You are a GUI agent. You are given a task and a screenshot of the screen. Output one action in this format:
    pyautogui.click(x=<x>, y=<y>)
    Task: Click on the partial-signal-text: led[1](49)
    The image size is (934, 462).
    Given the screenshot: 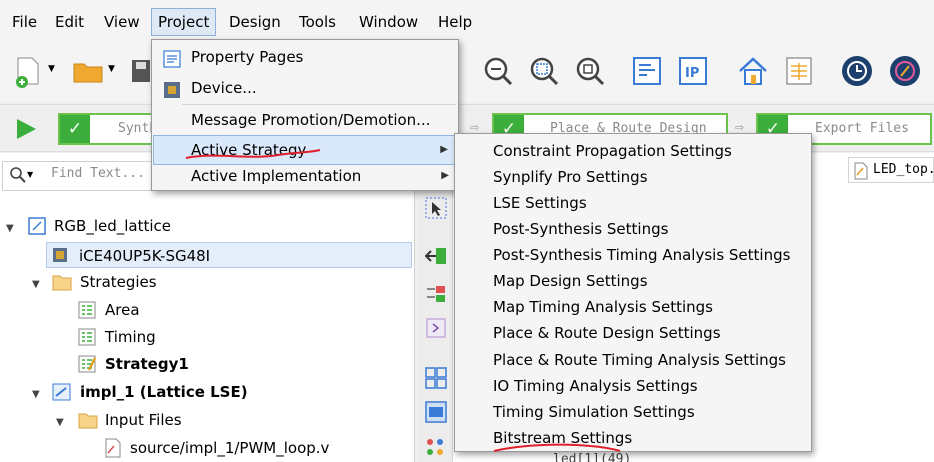 What is the action you would take?
    pyautogui.click(x=592, y=457)
    